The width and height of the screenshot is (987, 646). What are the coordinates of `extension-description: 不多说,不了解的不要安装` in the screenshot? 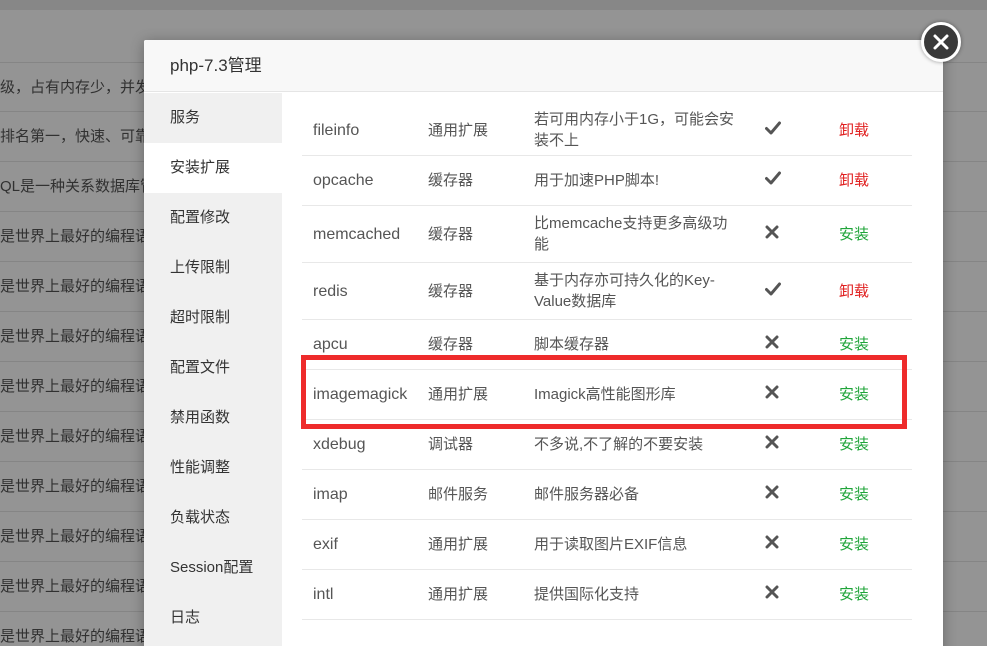 It's located at (619, 444).